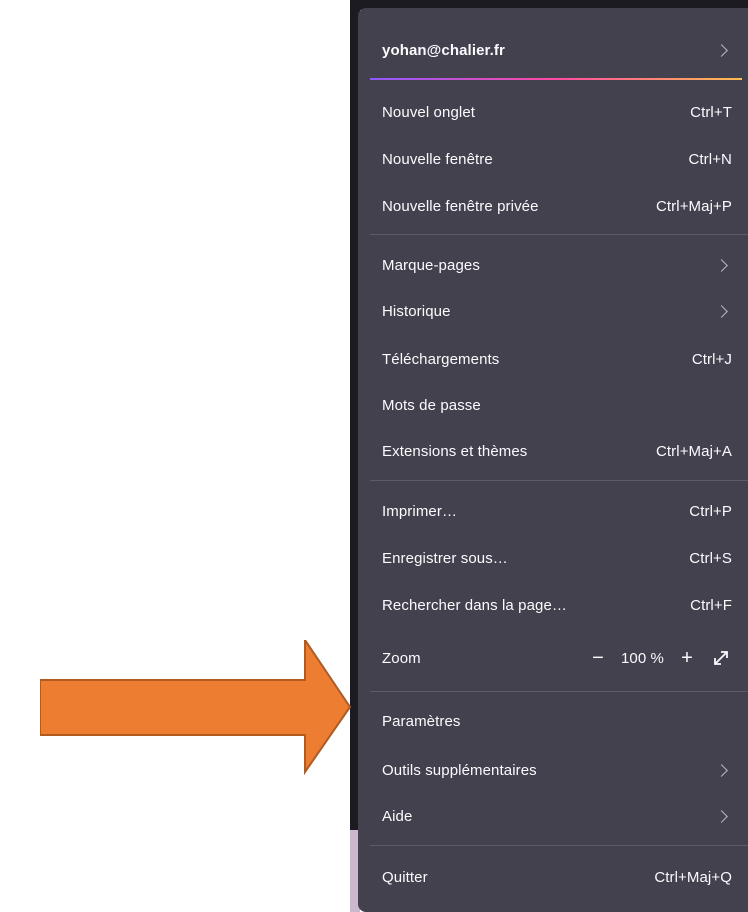  What do you see at coordinates (455, 451) in the screenshot?
I see `menu-item-label: Extensions et thèmes` at bounding box center [455, 451].